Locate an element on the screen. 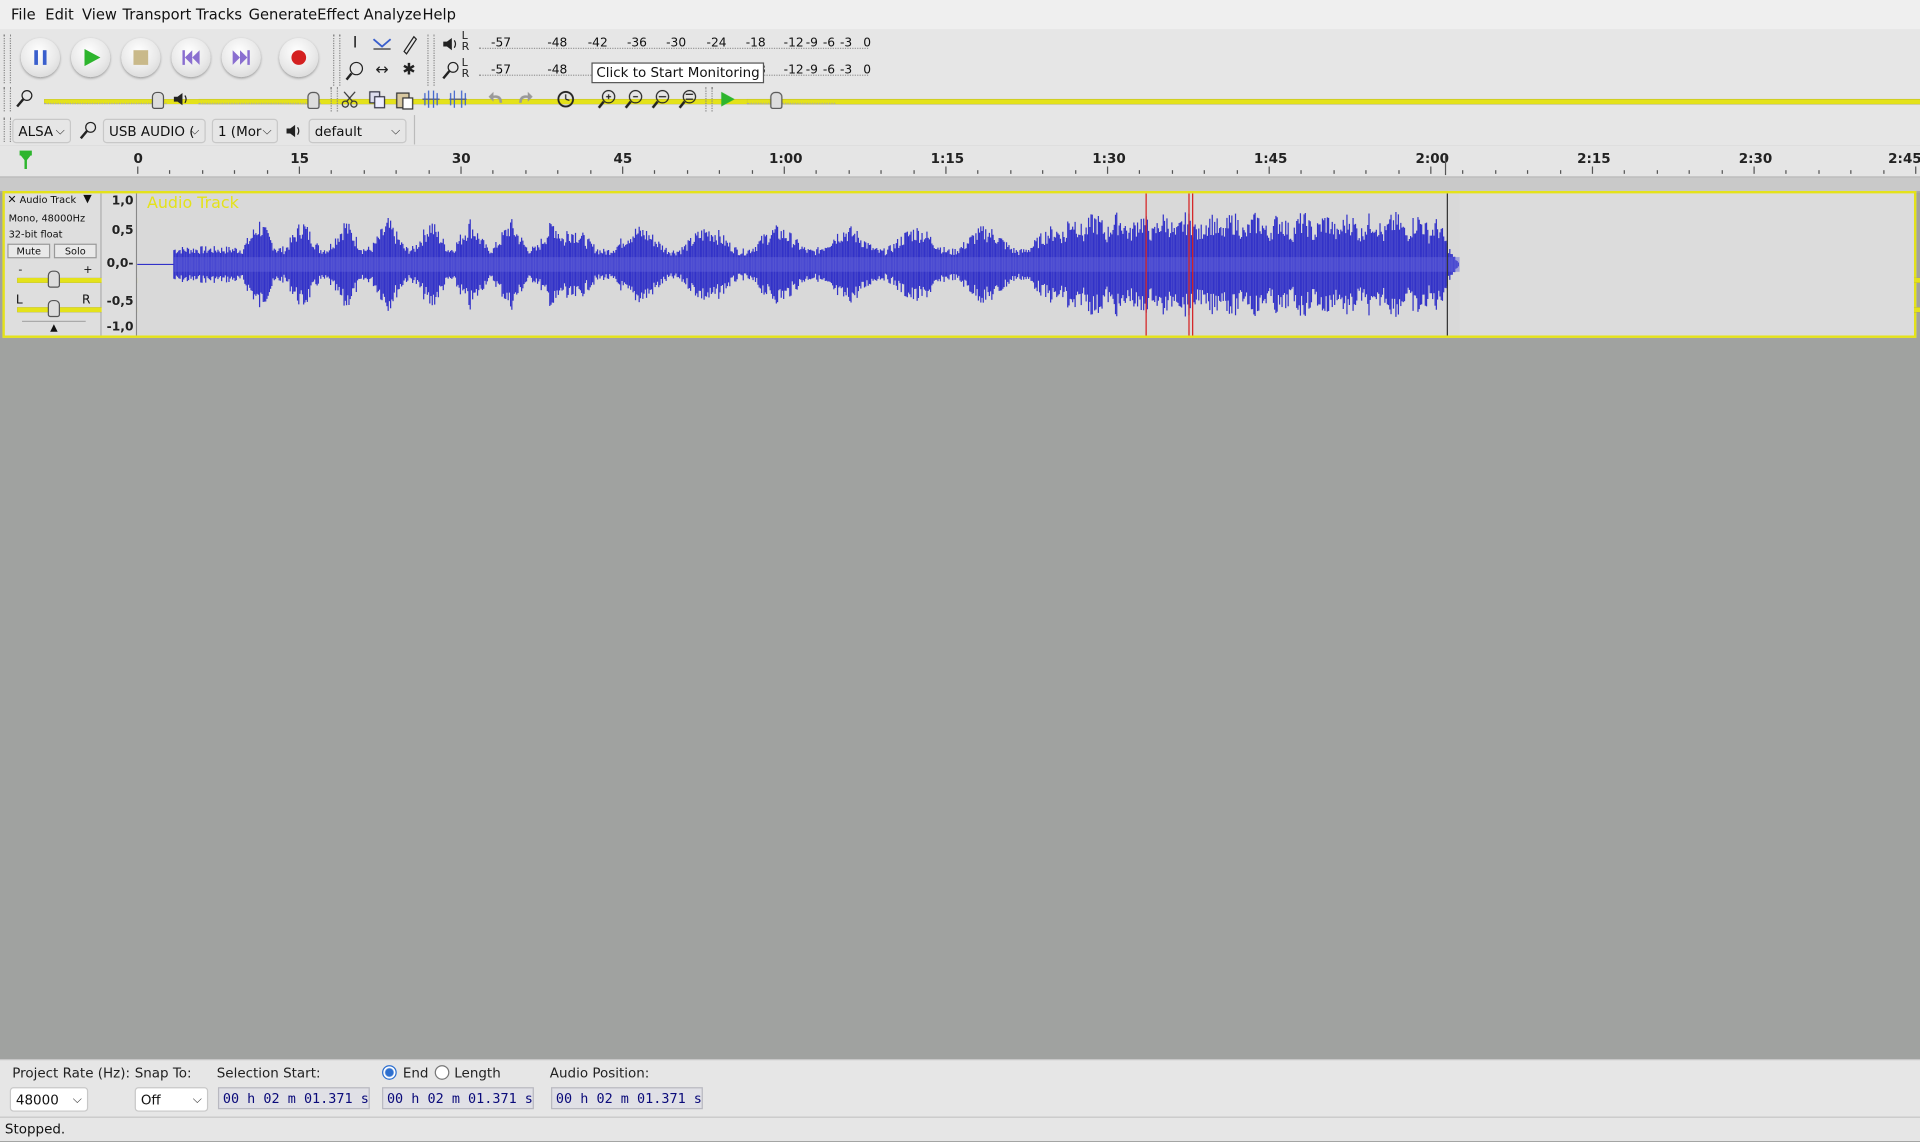  waveform-samples is located at coordinates (798, 264).